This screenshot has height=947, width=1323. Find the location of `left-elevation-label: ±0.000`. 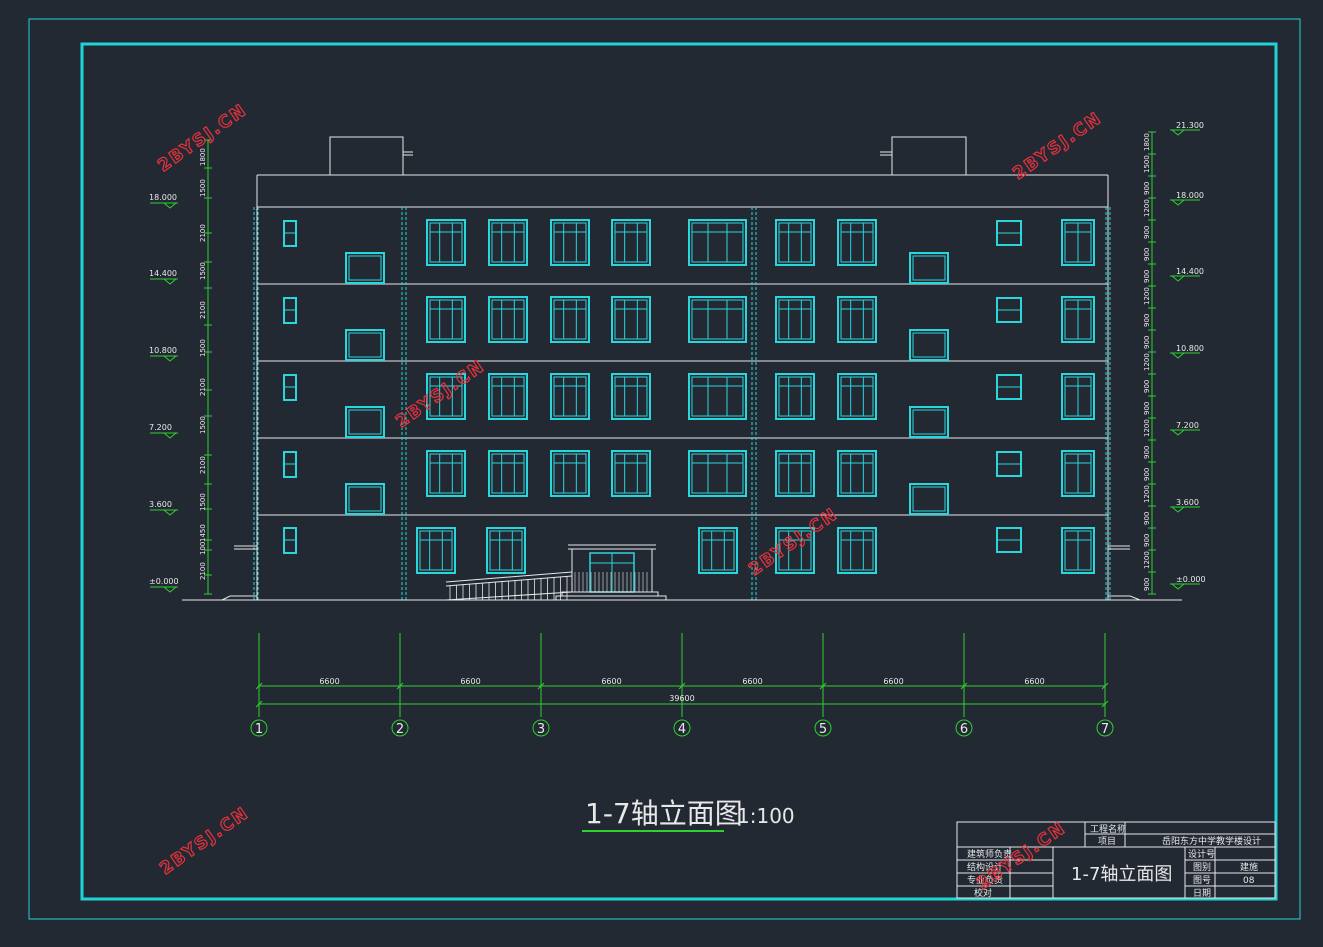

left-elevation-label: ±0.000 is located at coordinates (164, 581).